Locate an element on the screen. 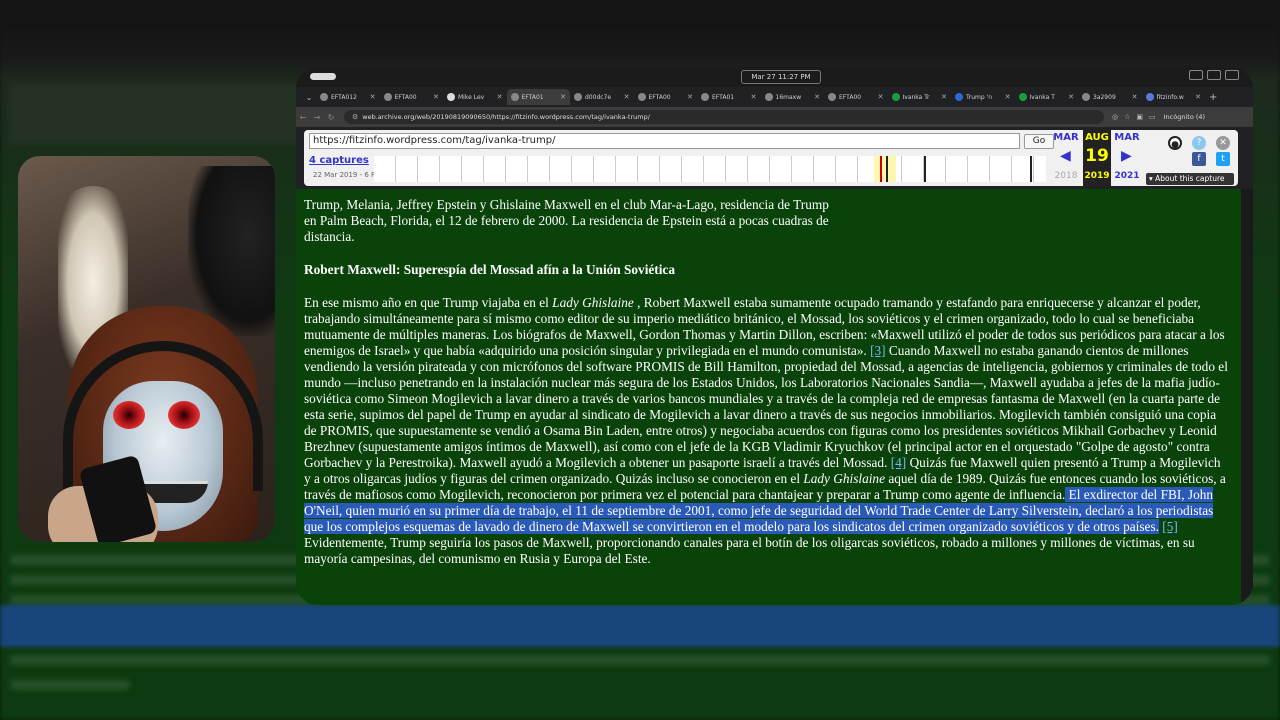  browser-tab: EFTA012 ✕ is located at coordinates (348, 97).